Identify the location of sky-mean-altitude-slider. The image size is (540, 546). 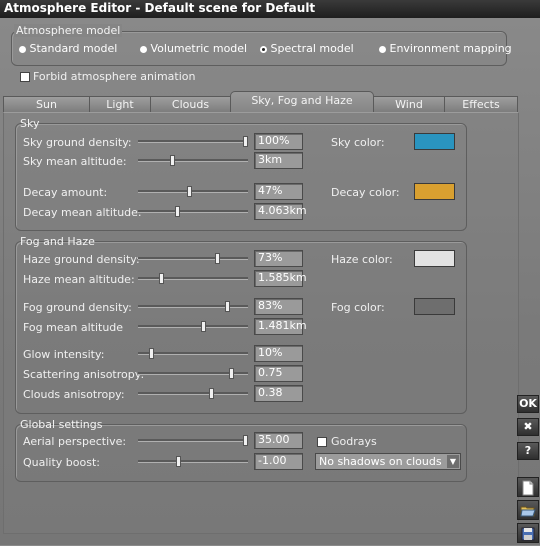
(193, 160).